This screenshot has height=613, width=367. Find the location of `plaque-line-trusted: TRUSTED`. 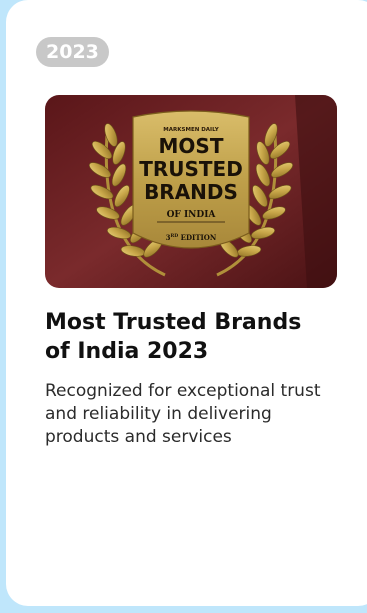

plaque-line-trusted: TRUSTED is located at coordinates (191, 169).